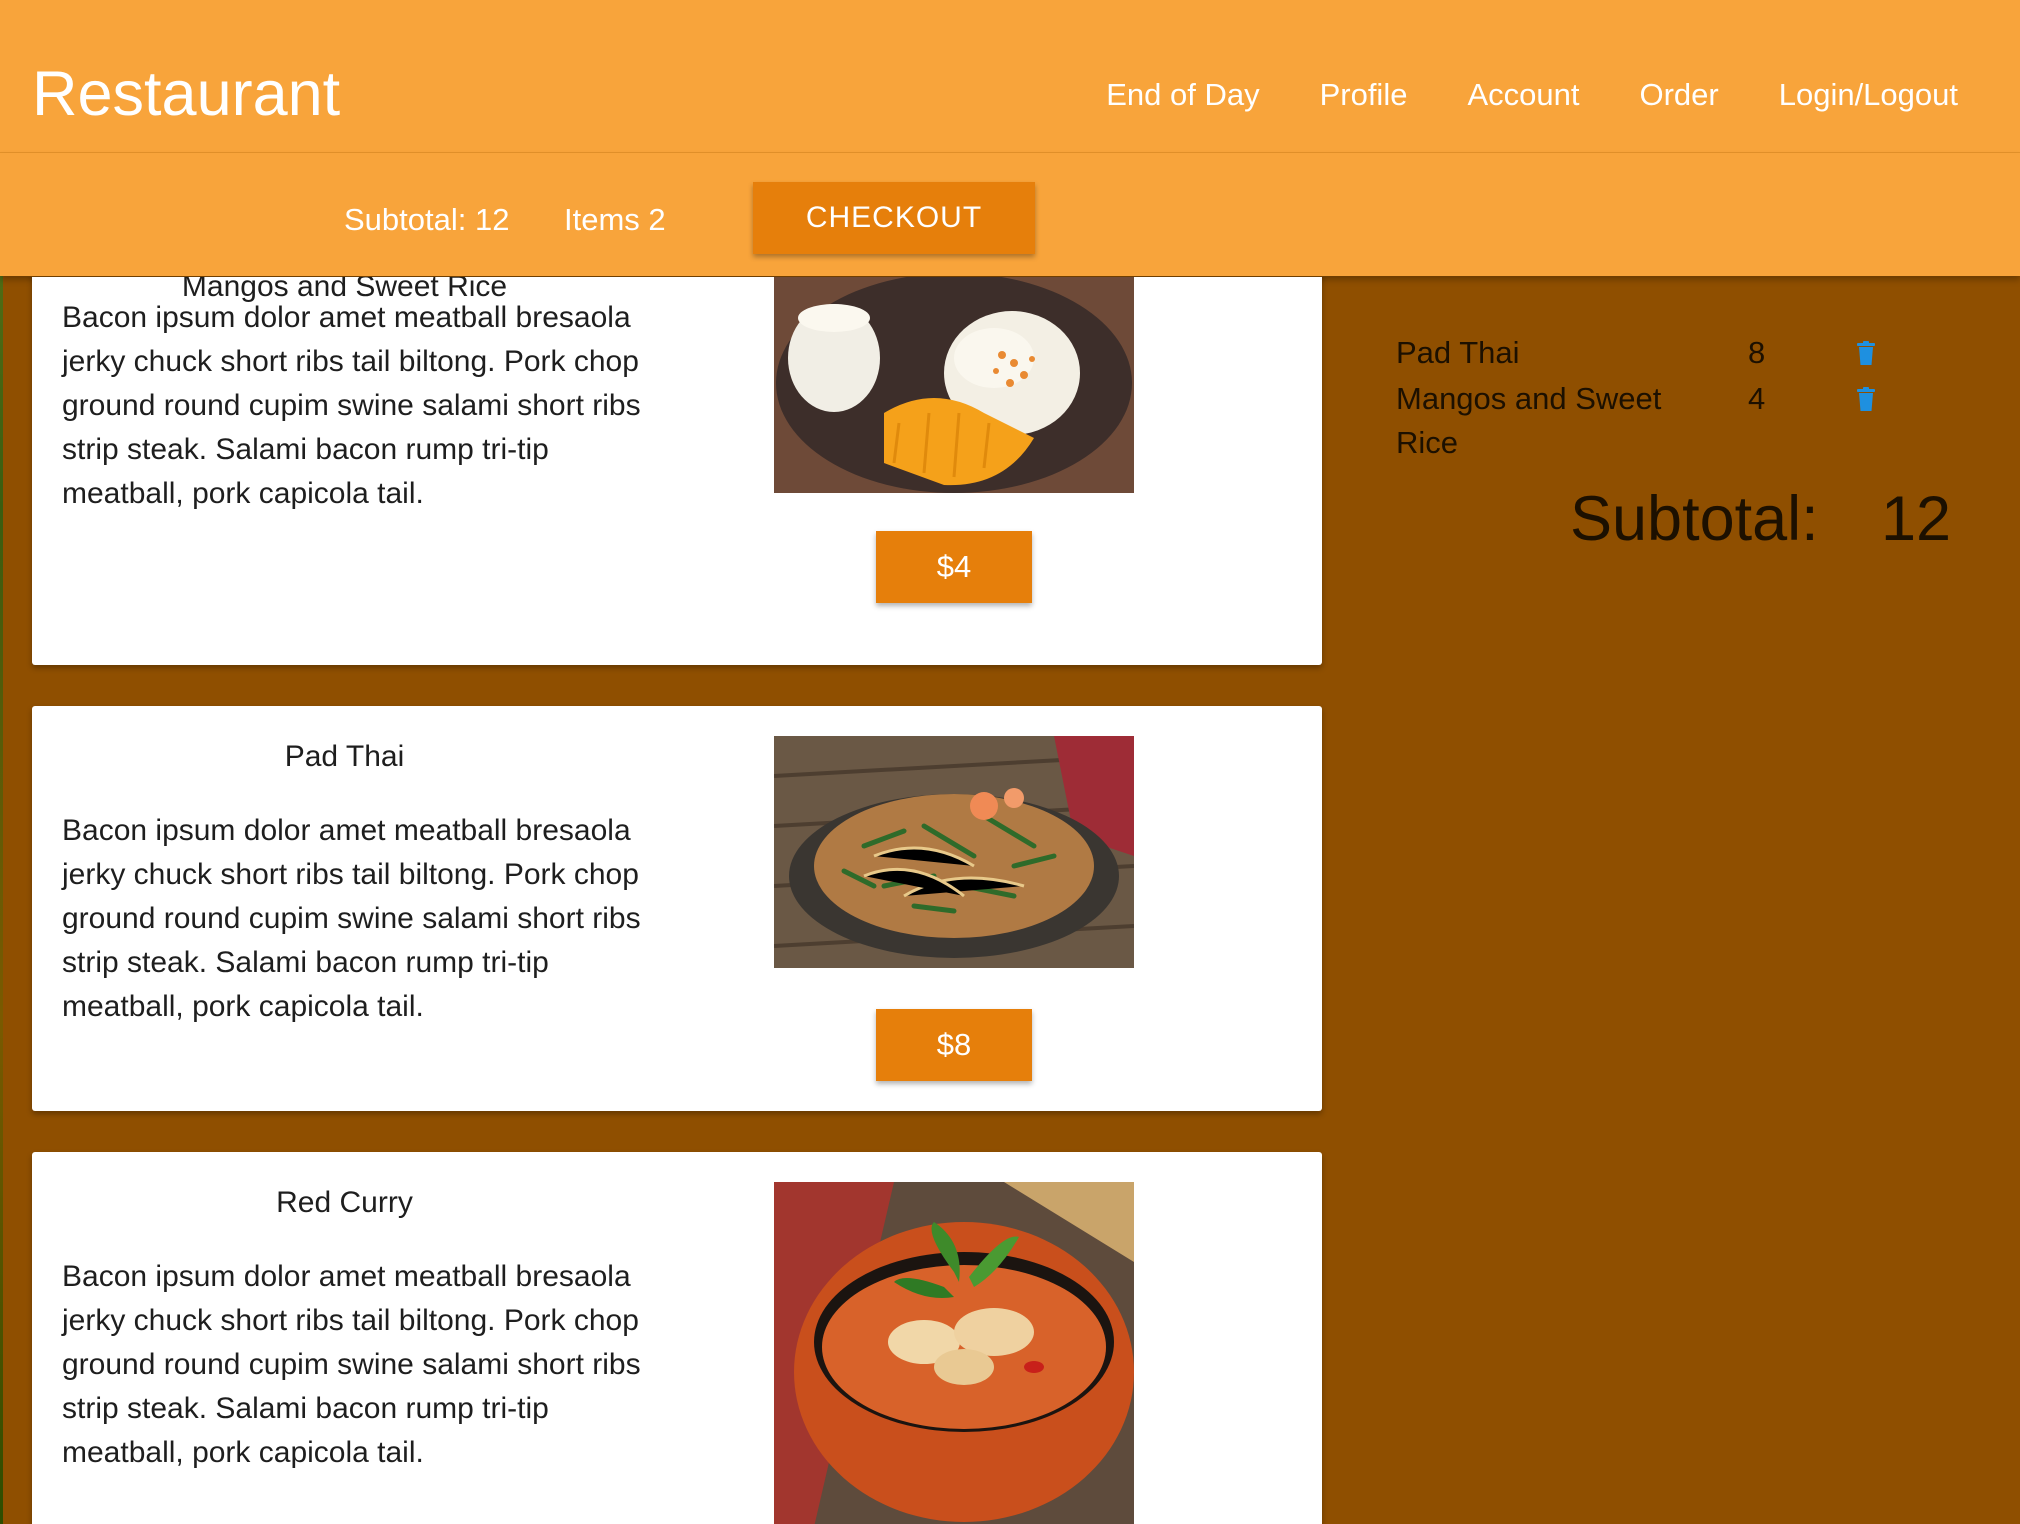 Image resolution: width=2020 pixels, height=1524 pixels. What do you see at coordinates (954, 1045) in the screenshot?
I see `add-to-cart-price-button: $8` at bounding box center [954, 1045].